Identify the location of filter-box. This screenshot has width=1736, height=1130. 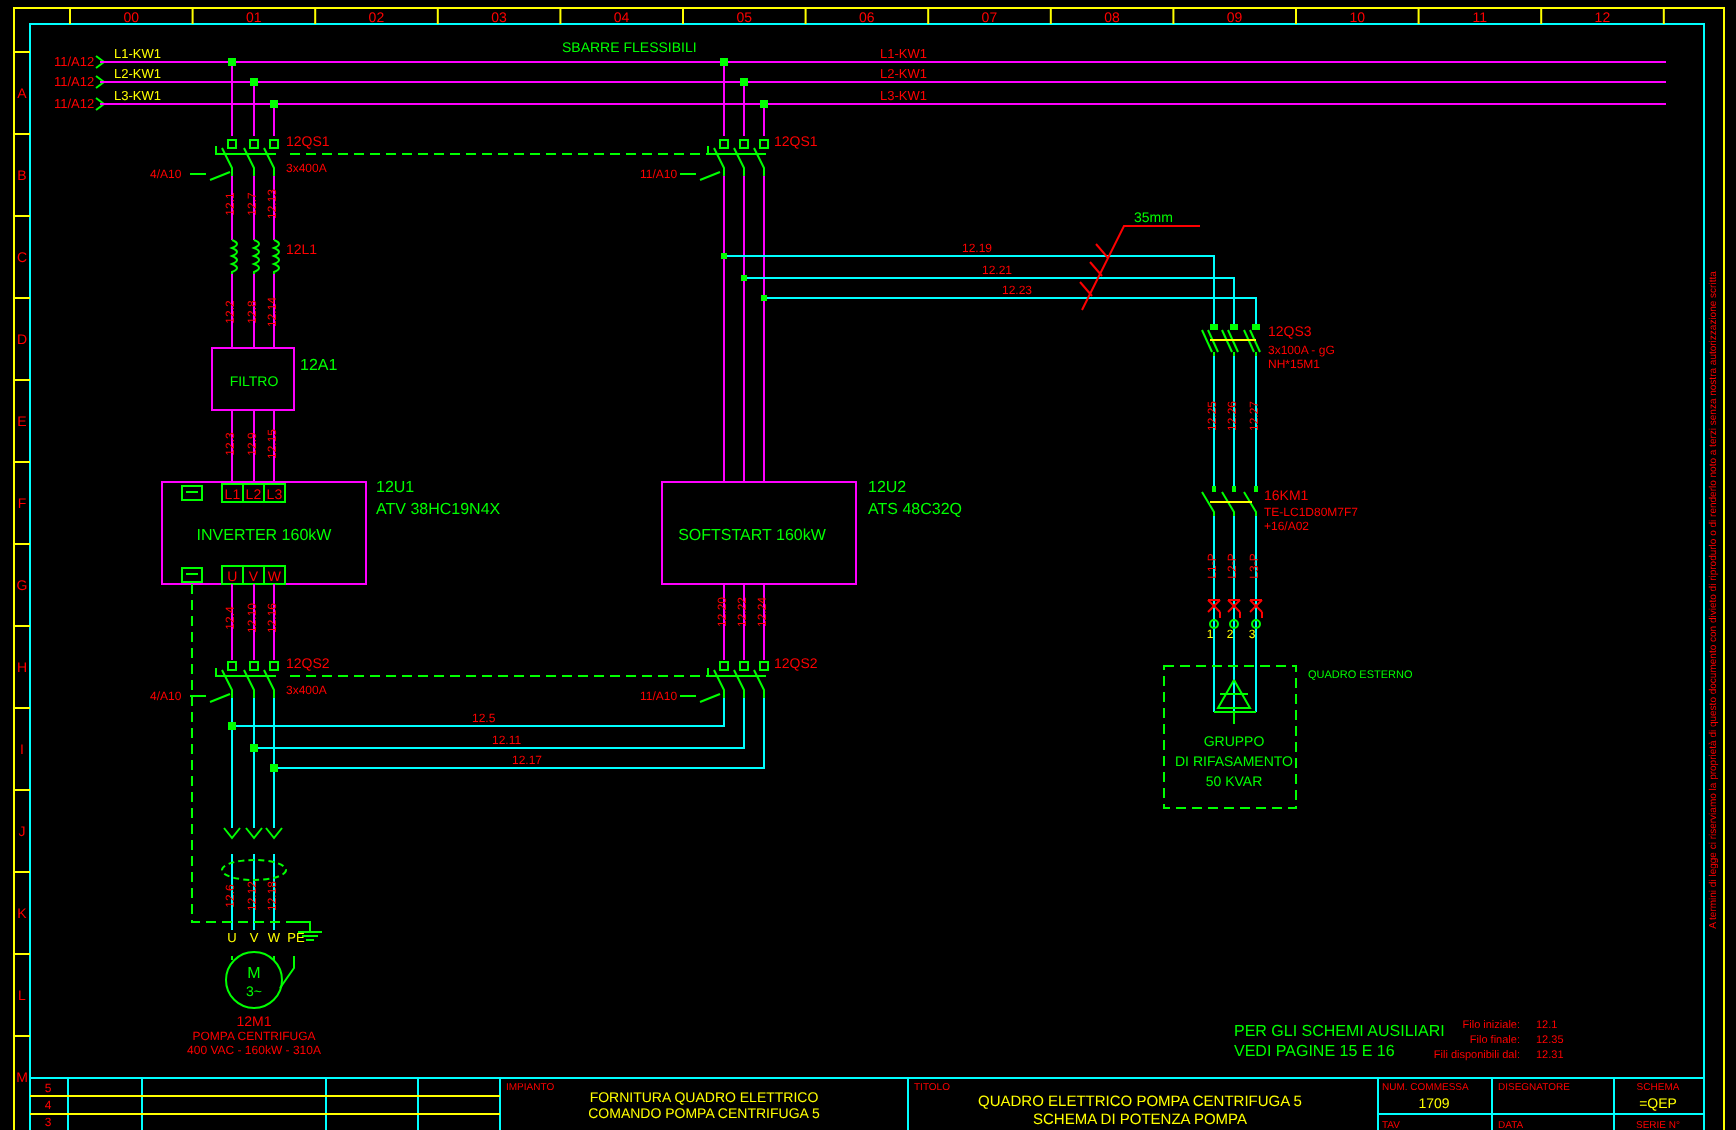
(253, 379).